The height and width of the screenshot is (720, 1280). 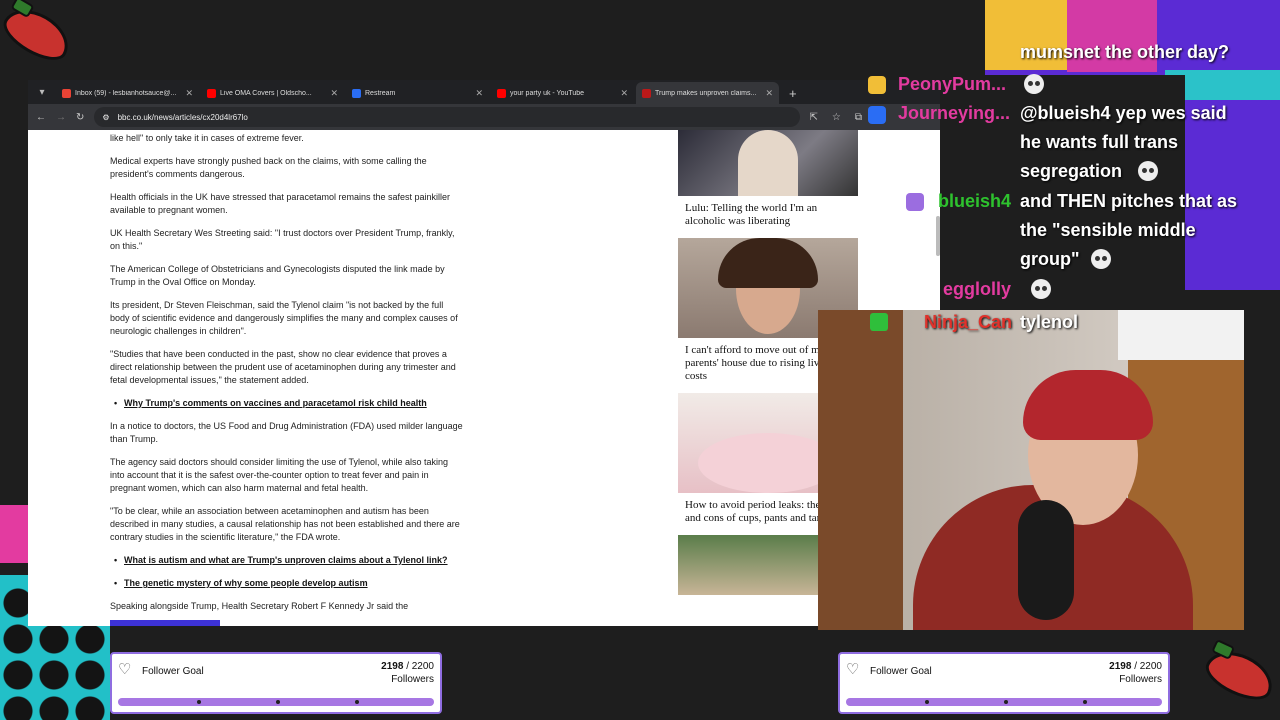 What do you see at coordinates (42, 92) in the screenshot?
I see `tab-search-icon: ▾` at bounding box center [42, 92].